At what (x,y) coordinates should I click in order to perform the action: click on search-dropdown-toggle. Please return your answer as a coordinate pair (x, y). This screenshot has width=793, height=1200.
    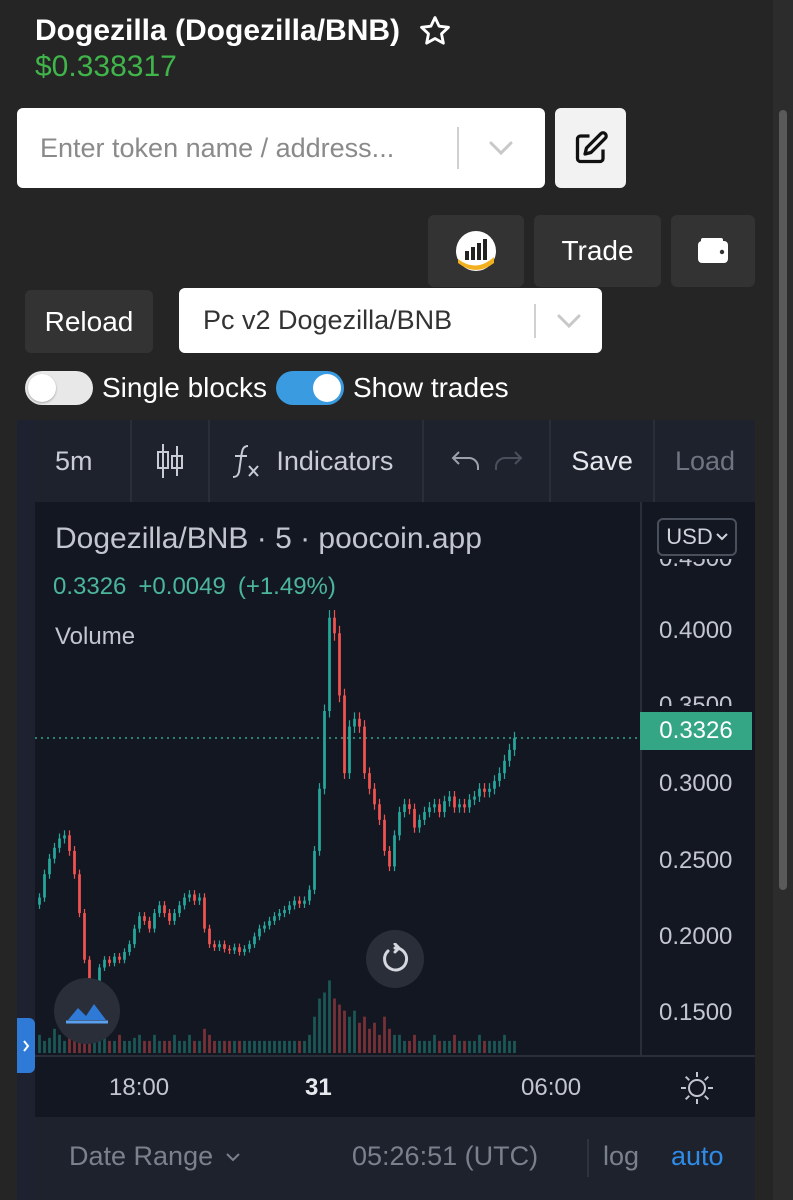
    Looking at the image, I should click on (501, 148).